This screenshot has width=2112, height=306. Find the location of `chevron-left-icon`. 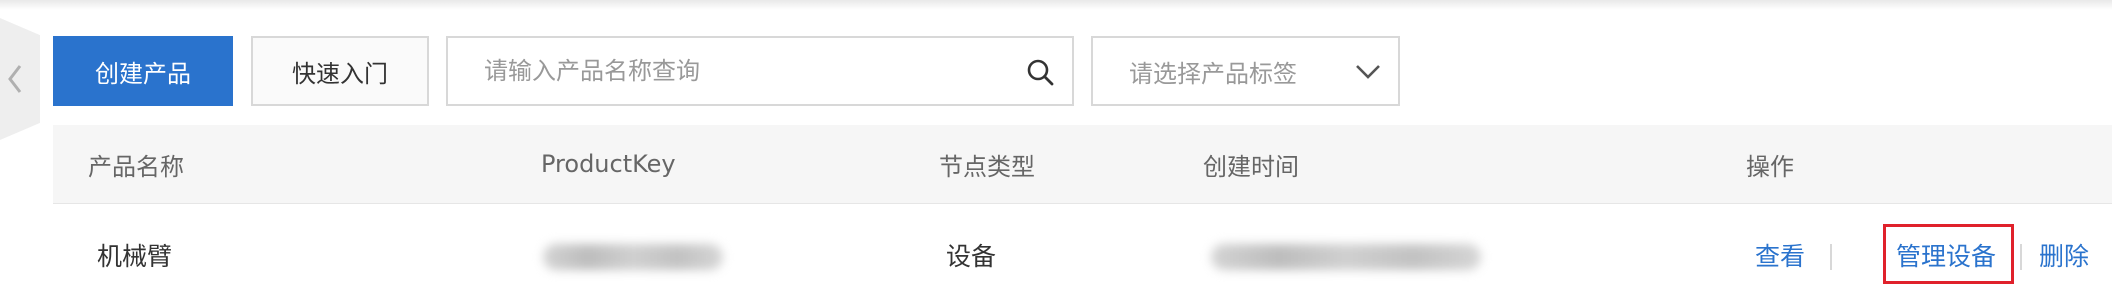

chevron-left-icon is located at coordinates (15, 79).